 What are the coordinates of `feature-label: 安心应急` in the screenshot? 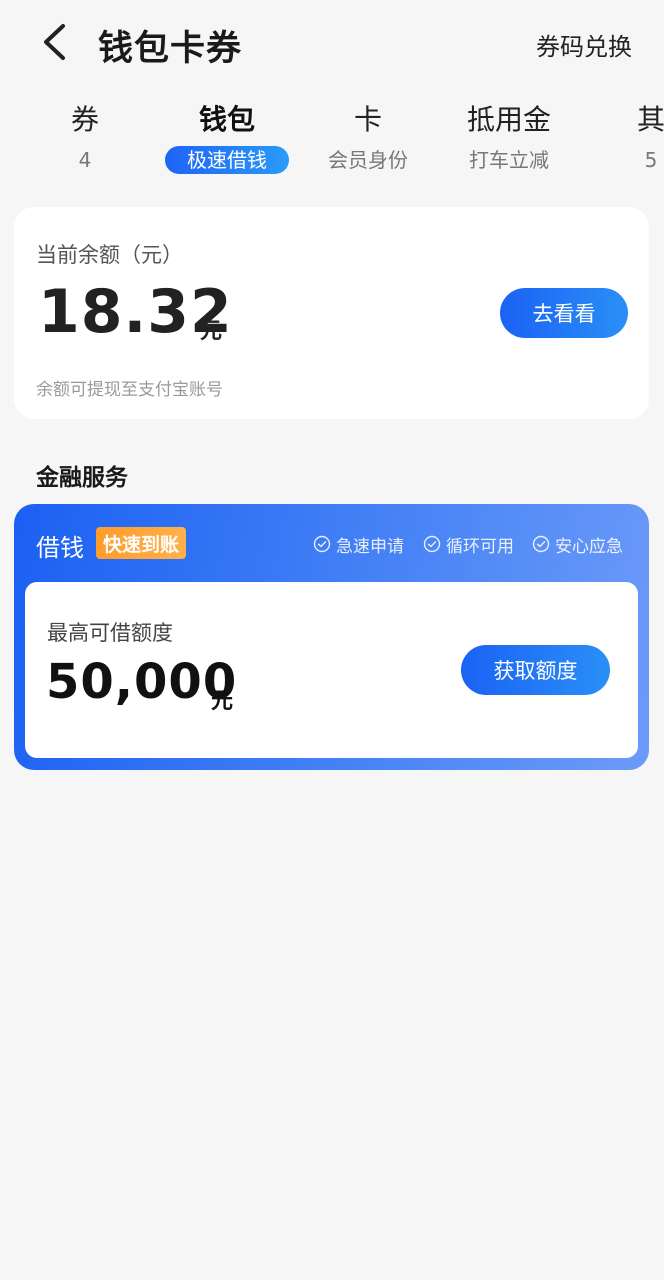 It's located at (589, 546).